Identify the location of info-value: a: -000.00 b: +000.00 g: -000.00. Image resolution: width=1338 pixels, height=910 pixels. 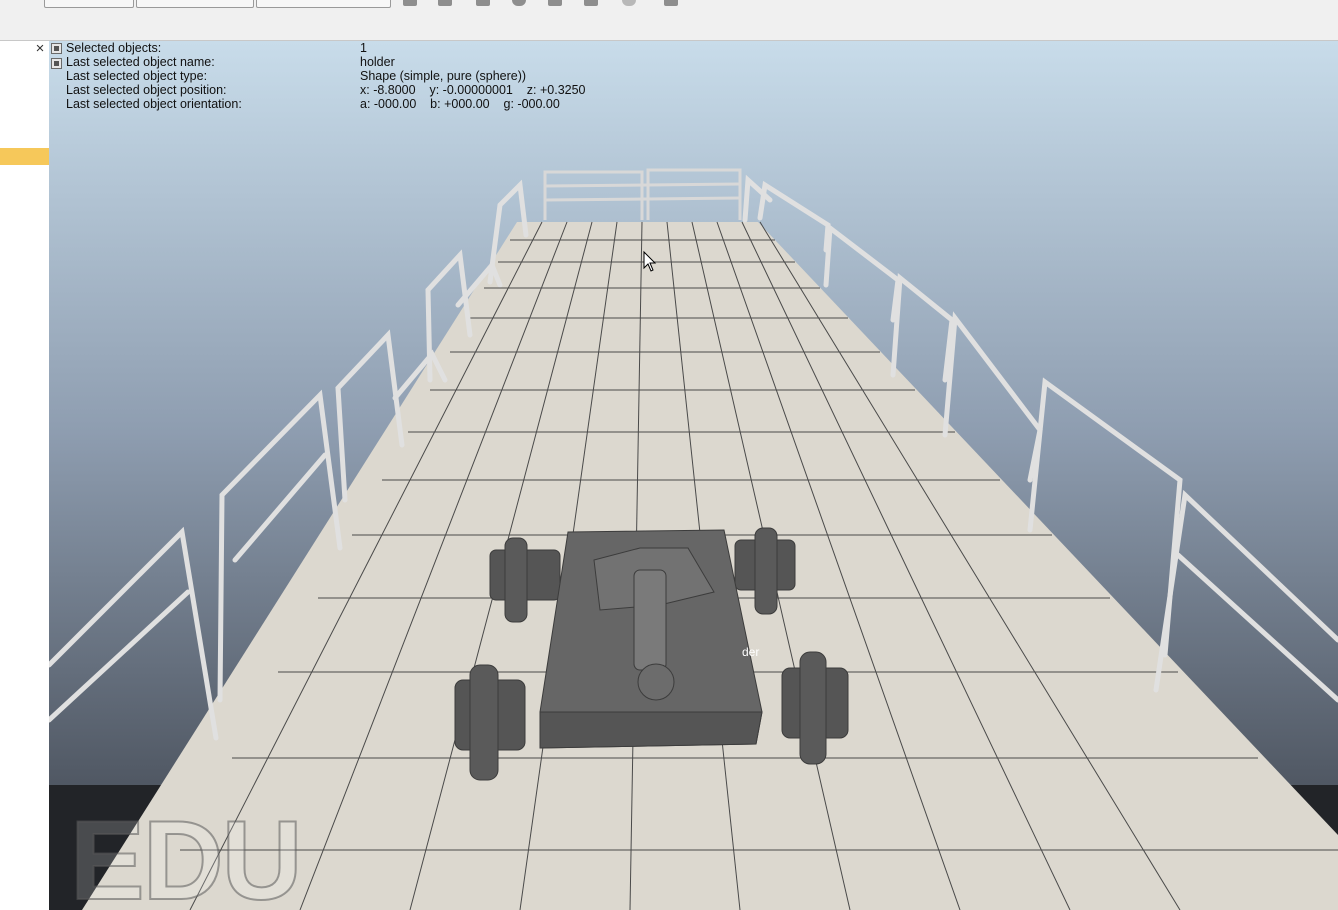
(460, 104).